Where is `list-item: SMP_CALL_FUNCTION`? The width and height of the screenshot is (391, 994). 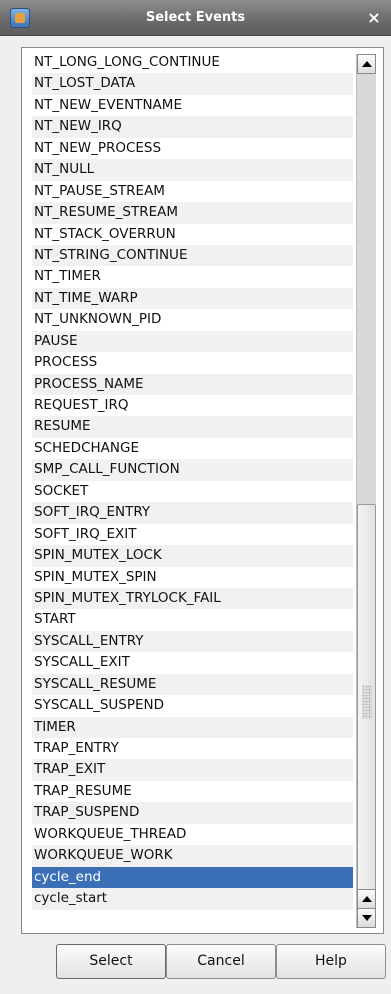
list-item: SMP_CALL_FUNCTION is located at coordinates (192, 470).